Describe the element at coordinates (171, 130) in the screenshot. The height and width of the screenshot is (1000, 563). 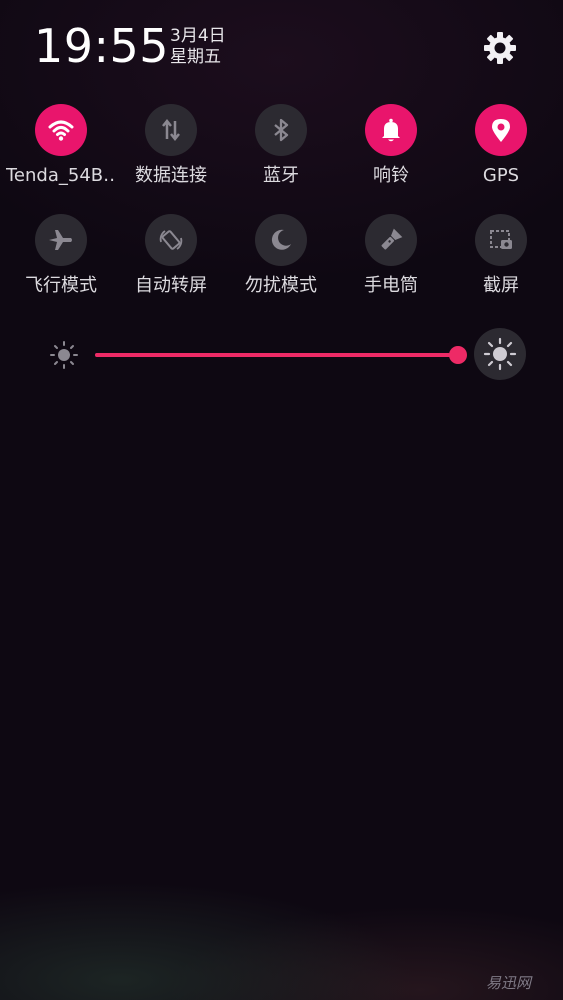
I see `data-arrows-icon` at that location.